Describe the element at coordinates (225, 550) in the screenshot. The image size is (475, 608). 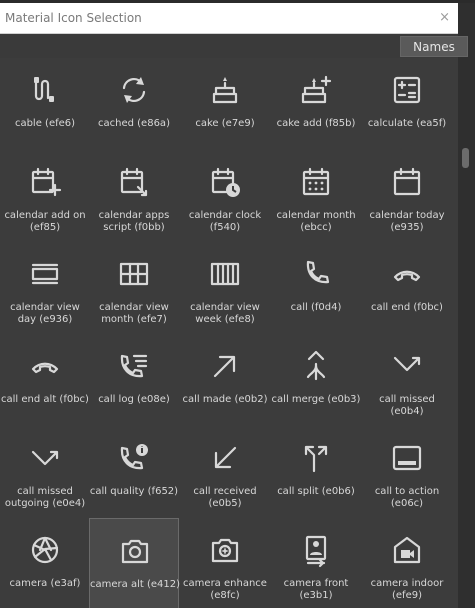
I see `camera-enhance-icon` at that location.